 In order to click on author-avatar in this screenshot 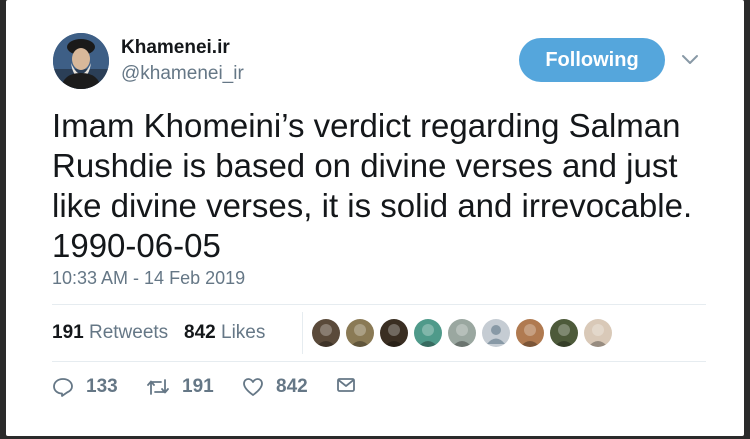, I will do `click(81, 61)`.